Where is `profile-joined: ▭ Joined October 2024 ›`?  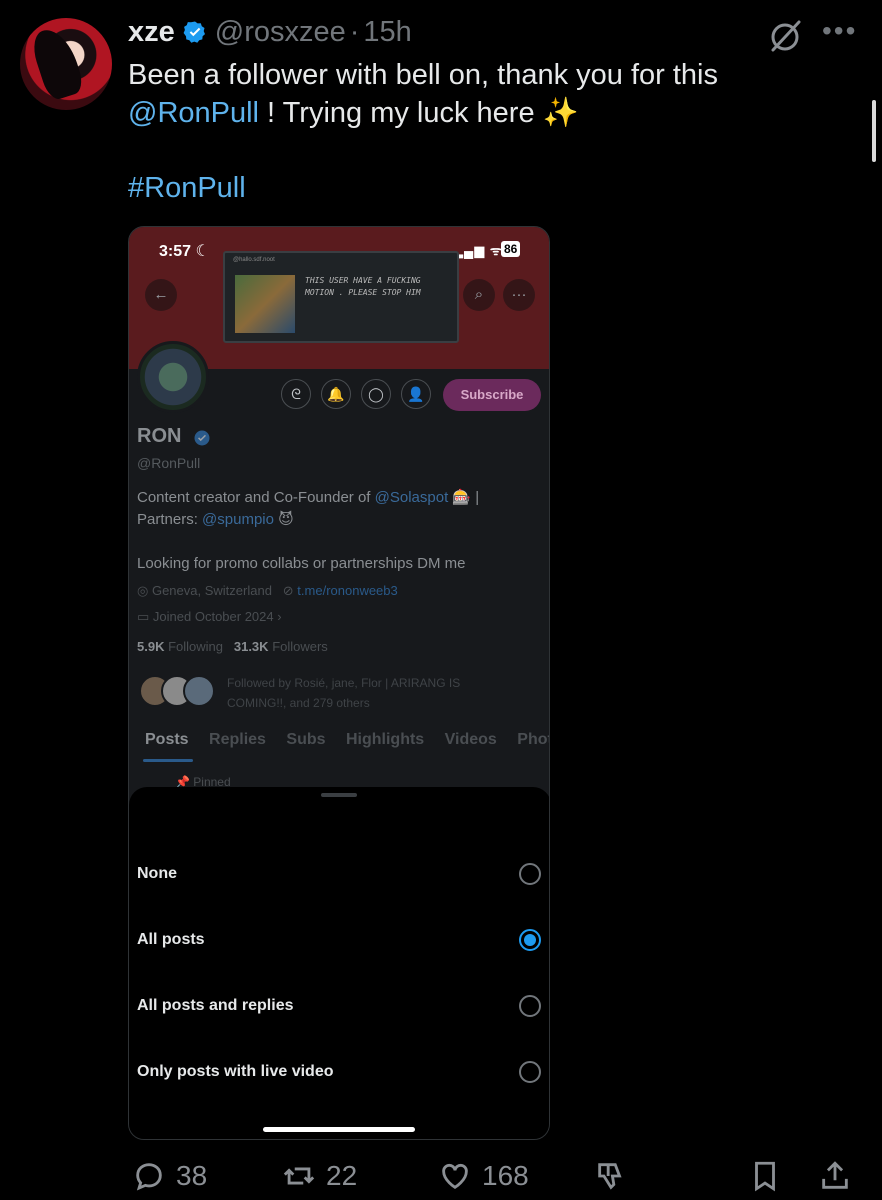 profile-joined: ▭ Joined October 2024 › is located at coordinates (209, 617).